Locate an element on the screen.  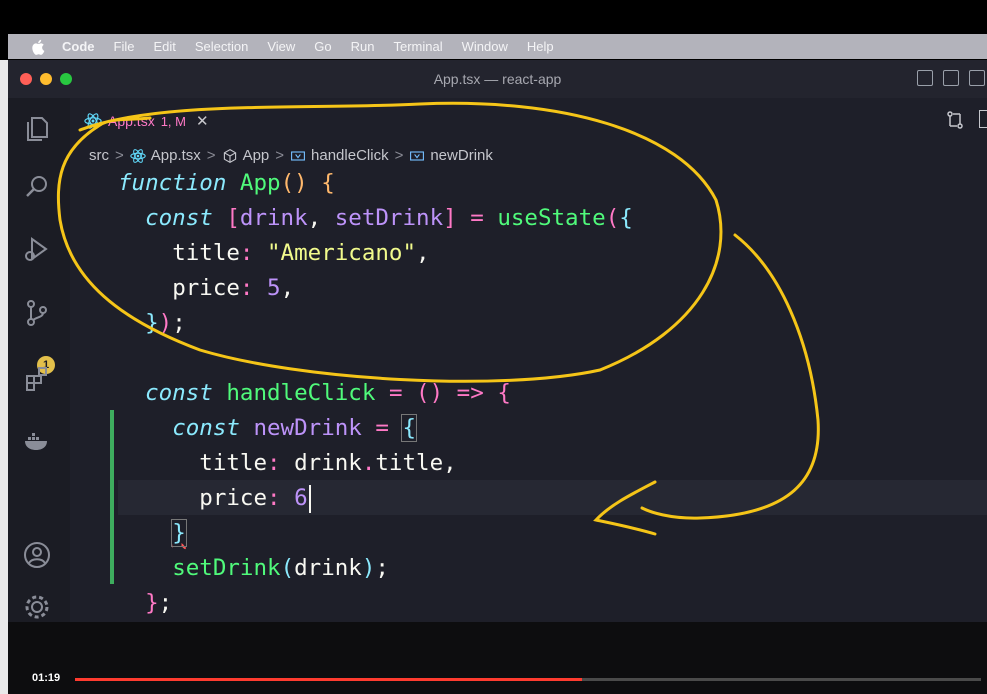
menu-go: Go is located at coordinates (322, 46).